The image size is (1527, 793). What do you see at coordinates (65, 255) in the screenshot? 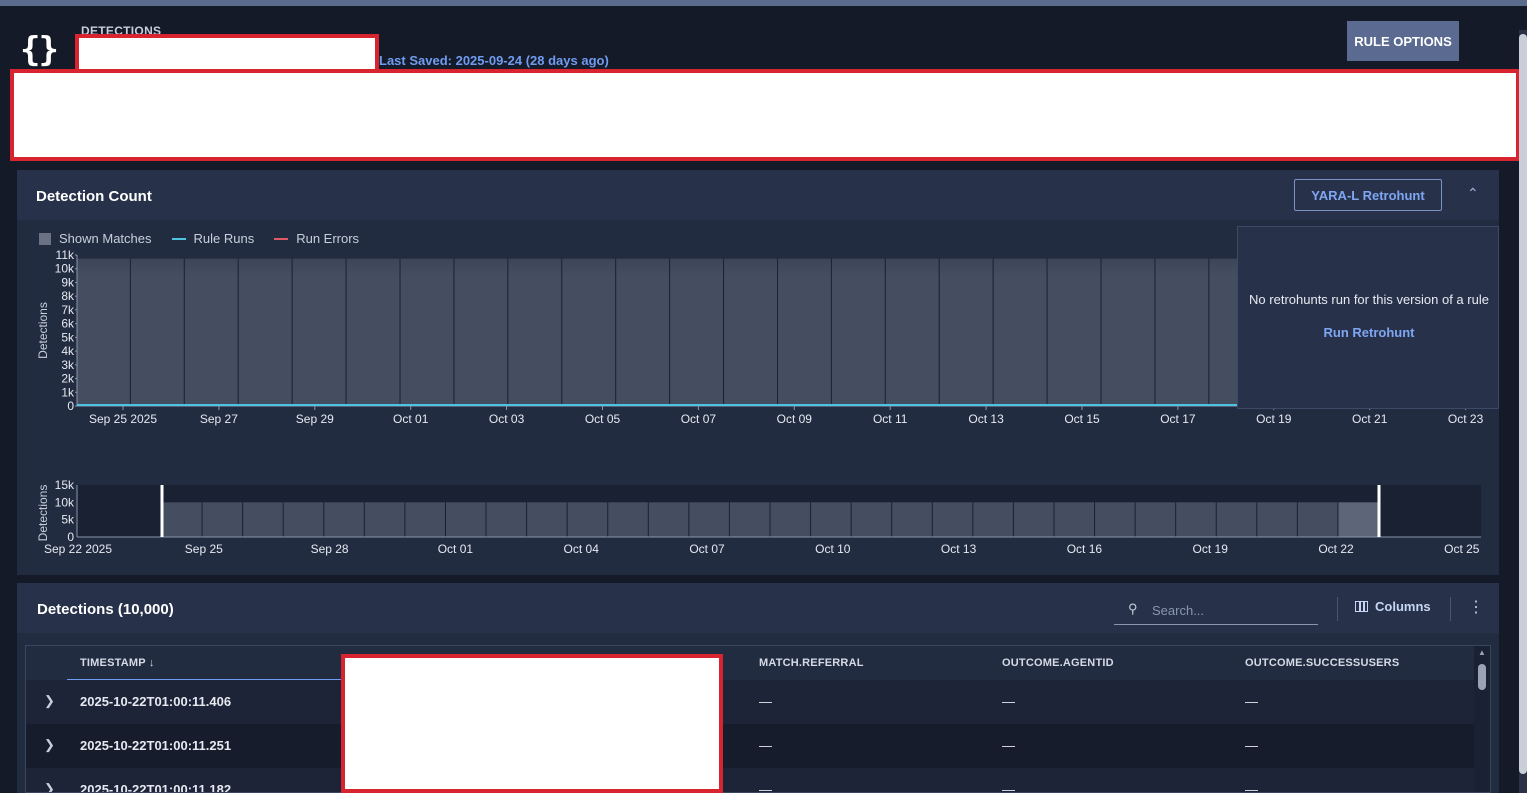
I see `y-tick-label: 11k` at bounding box center [65, 255].